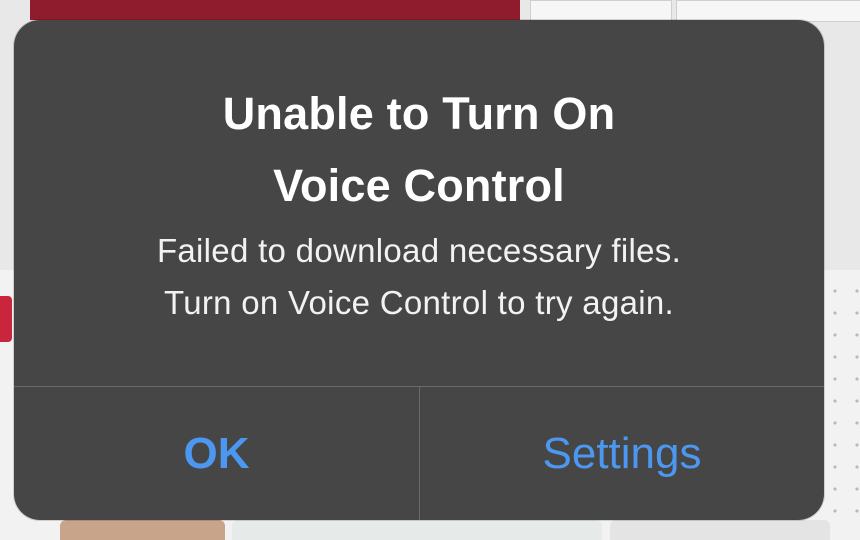 This screenshot has width=860, height=540. Describe the element at coordinates (622, 453) in the screenshot. I see `settings-button: Settings` at that location.